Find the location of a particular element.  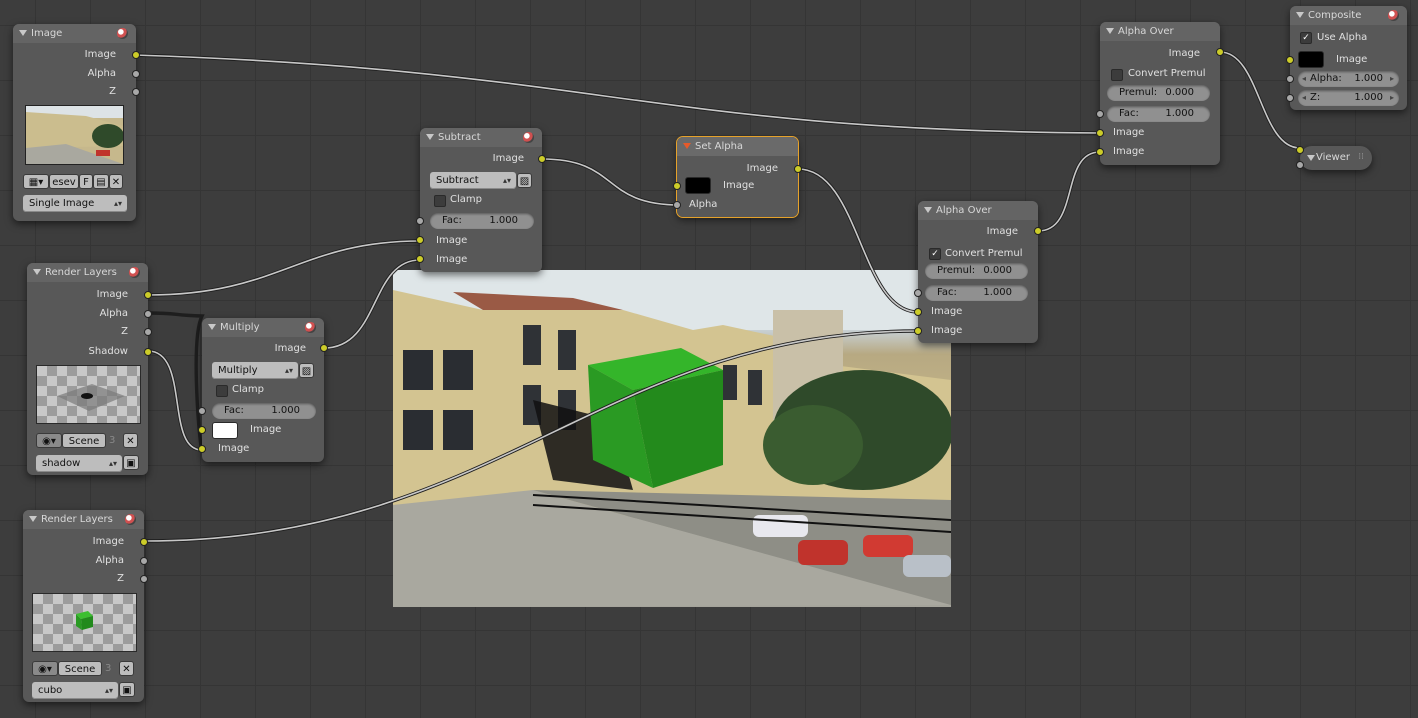

z-field: ◂ Z: 1.000 ▸ is located at coordinates (1348, 98).